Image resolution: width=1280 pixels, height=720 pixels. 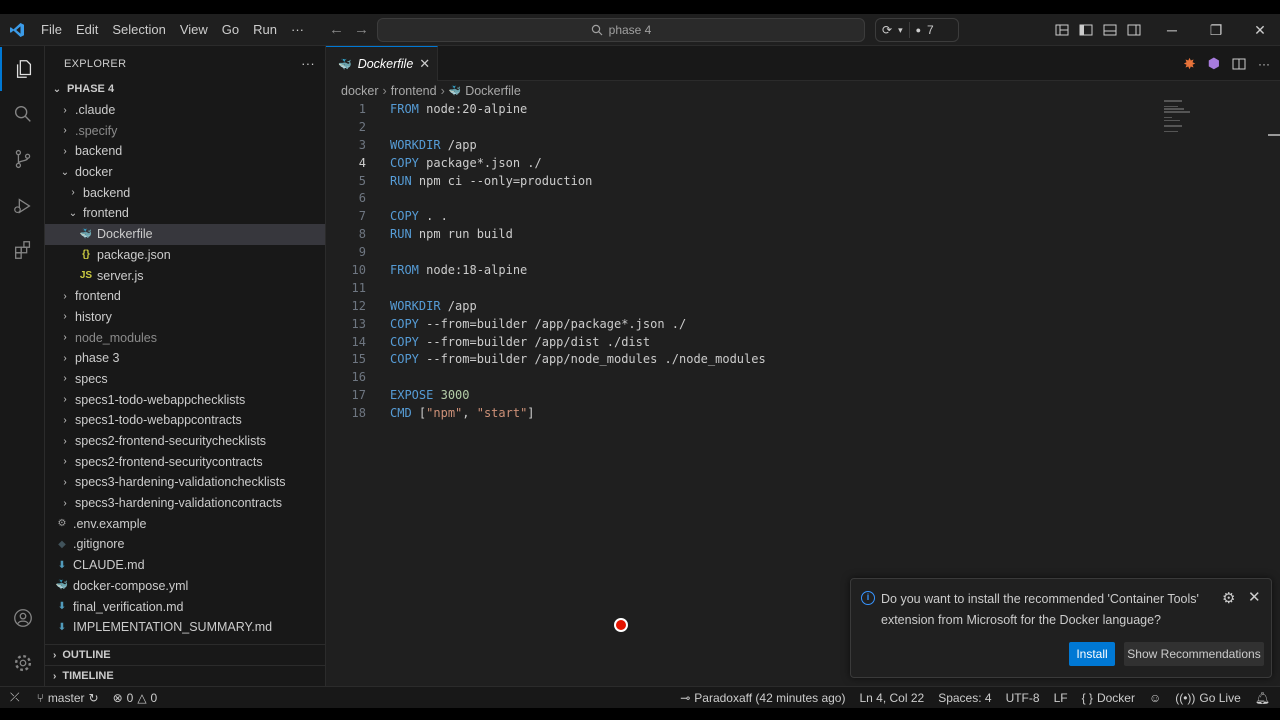 What do you see at coordinates (361, 29) in the screenshot?
I see `forward-arrow-icon: →` at bounding box center [361, 29].